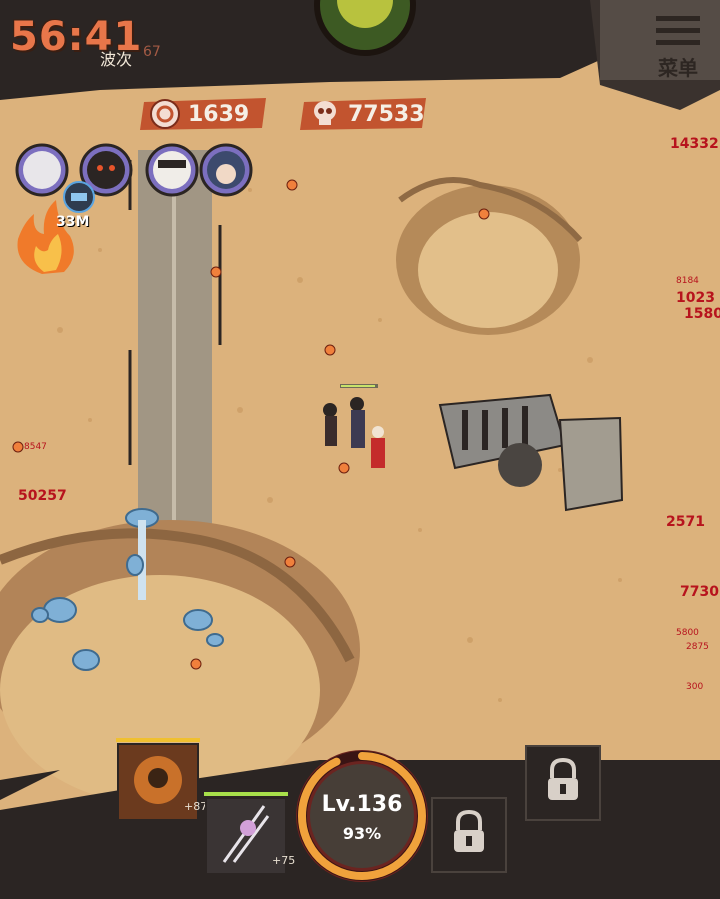  Describe the element at coordinates (79, 197) in the screenshot. I see `boost-badge-icon` at that location.